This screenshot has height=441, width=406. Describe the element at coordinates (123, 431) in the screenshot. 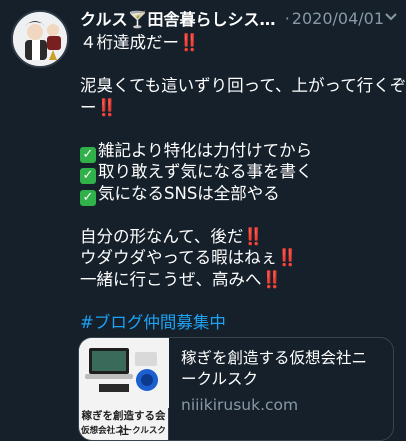

I see `thumb-caption-sub: 仮想会社ニークルスク` at that location.